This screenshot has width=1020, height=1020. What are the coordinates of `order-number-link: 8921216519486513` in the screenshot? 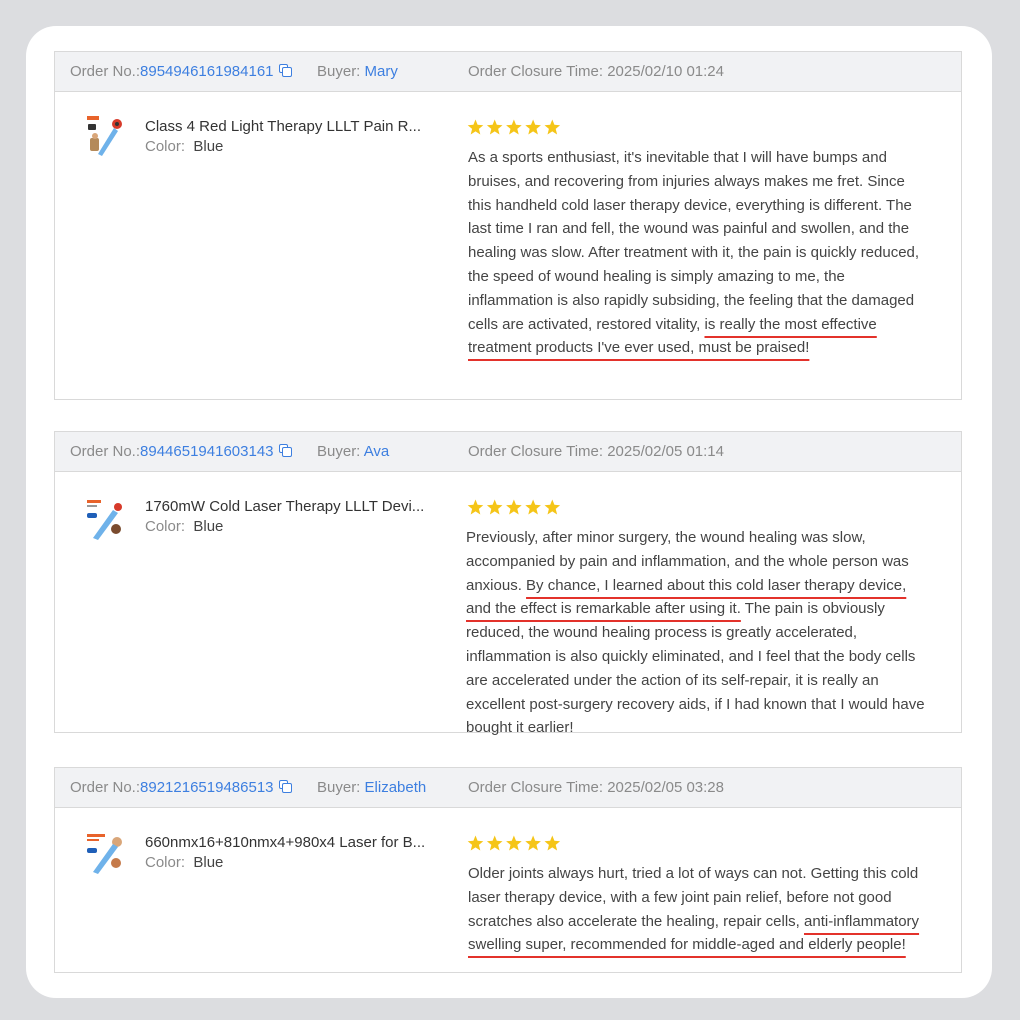 It's located at (206, 787).